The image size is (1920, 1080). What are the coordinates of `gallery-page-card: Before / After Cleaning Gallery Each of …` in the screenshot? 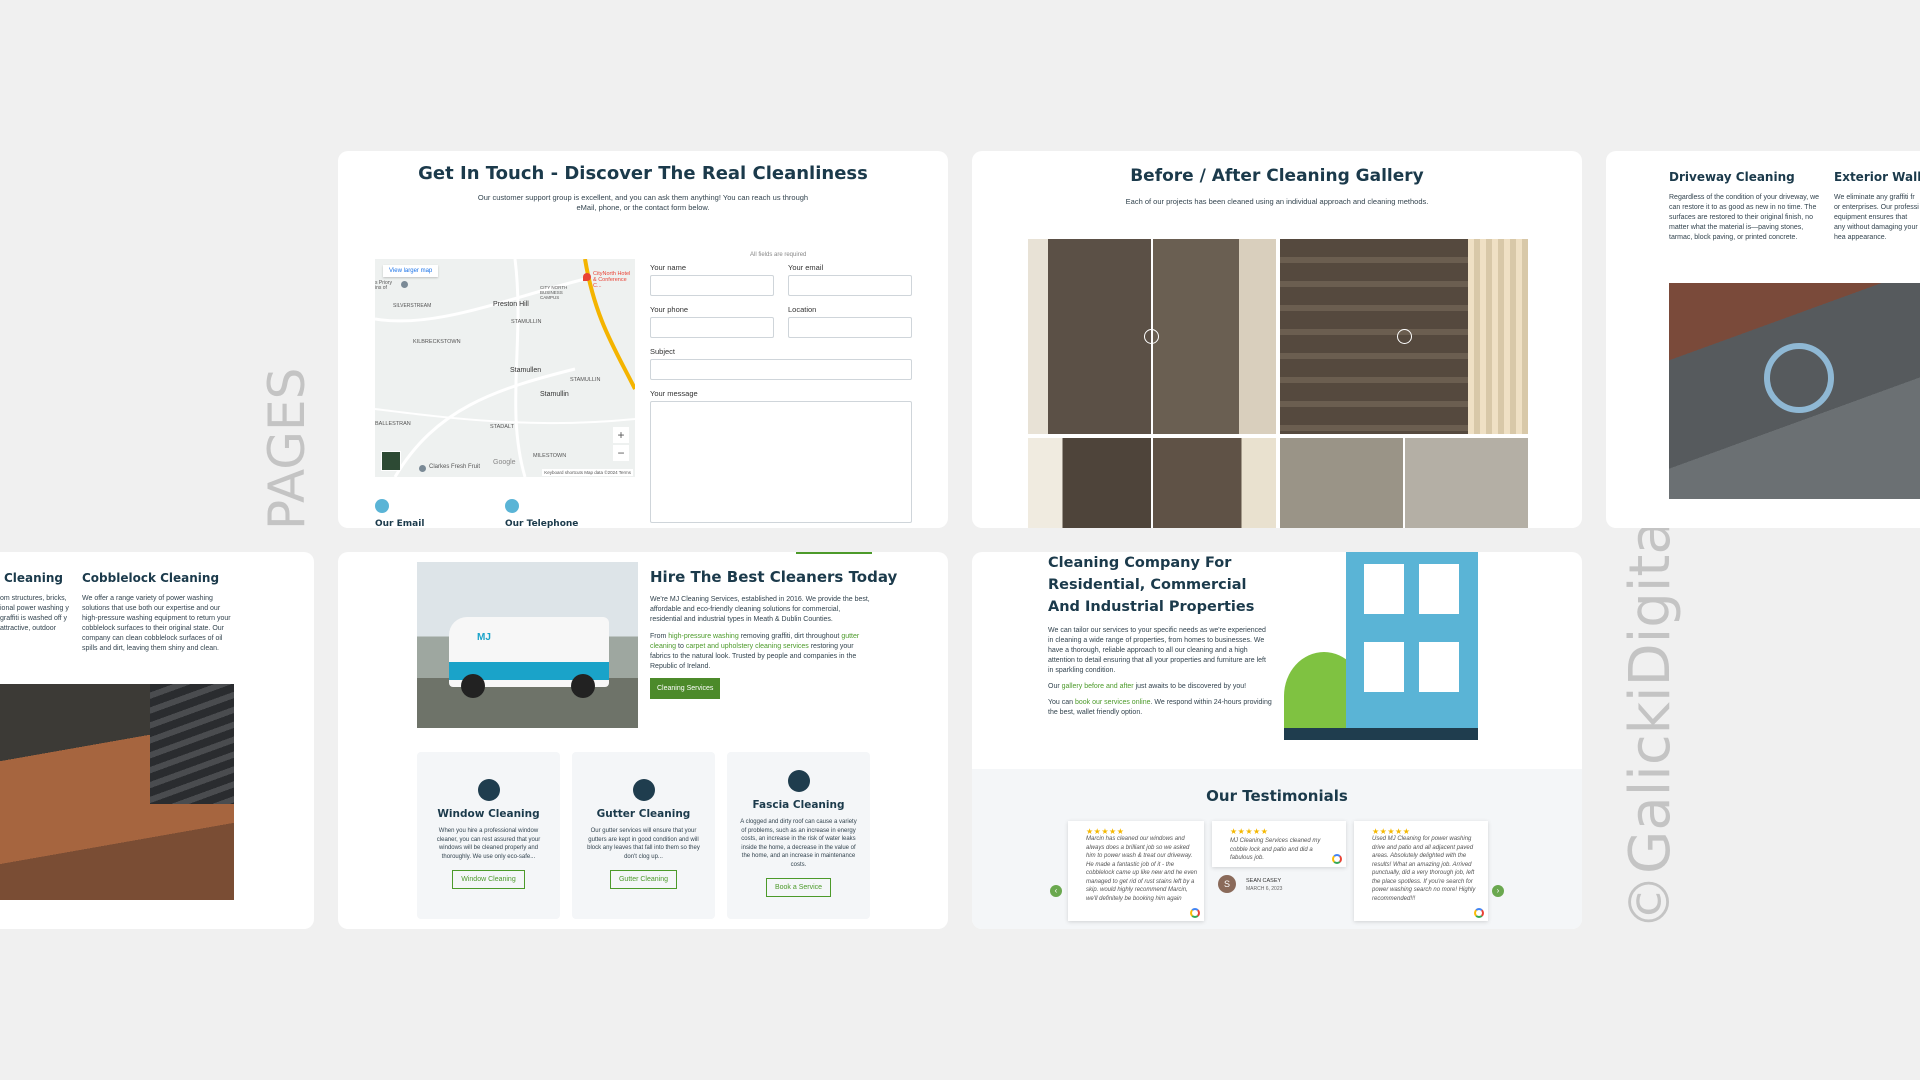 It's located at (1277, 339).